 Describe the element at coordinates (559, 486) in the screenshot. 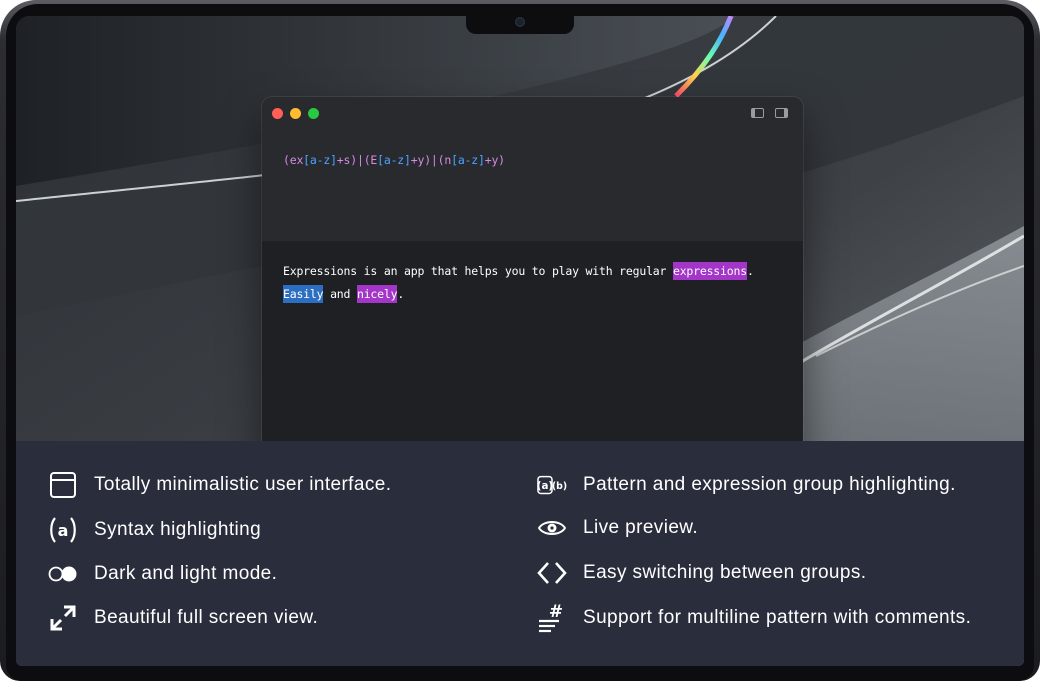

I see `svg-text: (b)` at that location.